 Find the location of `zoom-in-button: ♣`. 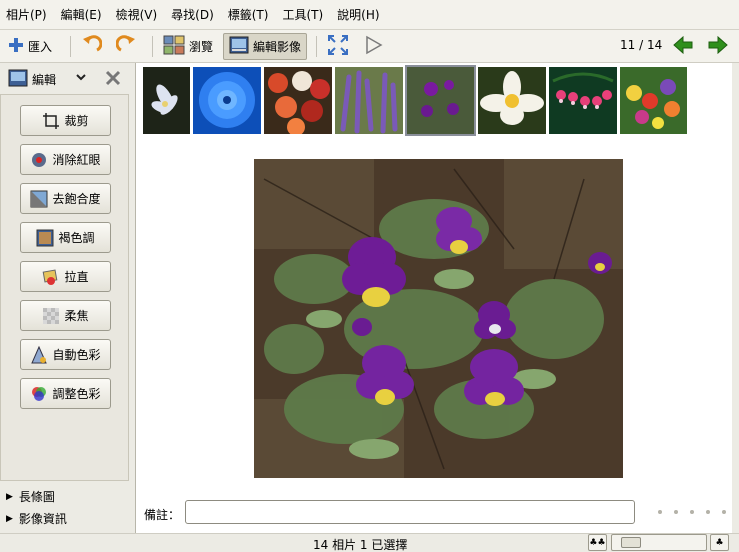

zoom-in-button: ♣ is located at coordinates (719, 542).